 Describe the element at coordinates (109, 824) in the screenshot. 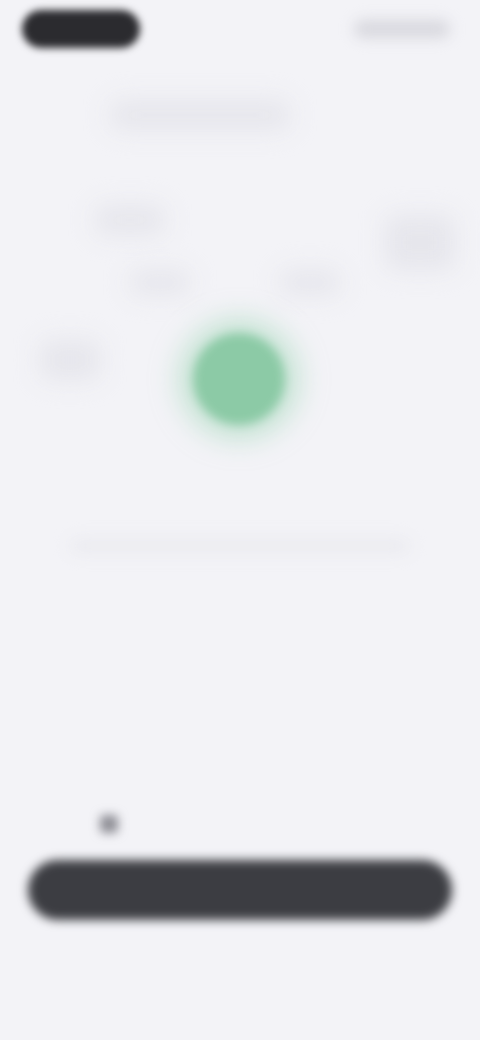

I see `info-icon` at that location.